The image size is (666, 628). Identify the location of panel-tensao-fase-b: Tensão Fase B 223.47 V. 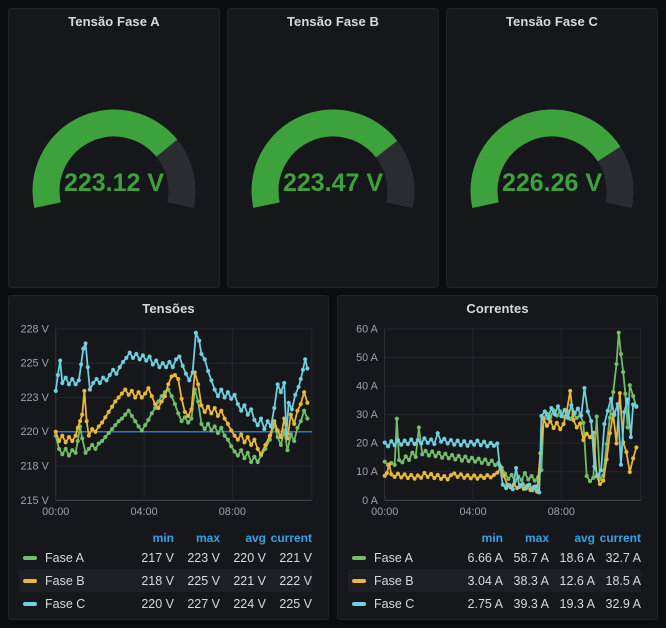
(333, 148).